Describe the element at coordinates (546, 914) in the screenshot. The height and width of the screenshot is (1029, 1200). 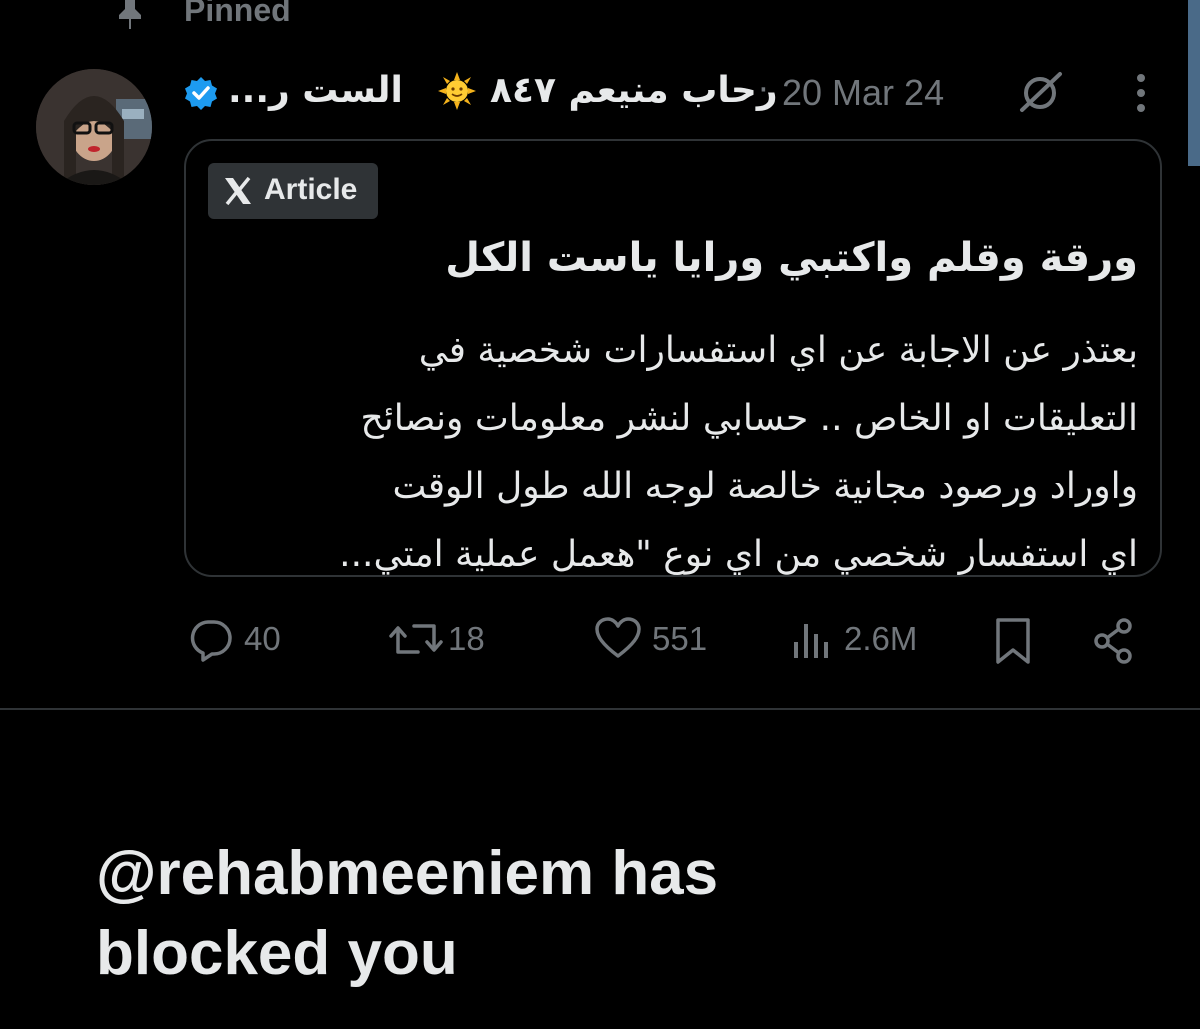
I see `blocked-notice: @rehabmeeniem has blocked you` at that location.